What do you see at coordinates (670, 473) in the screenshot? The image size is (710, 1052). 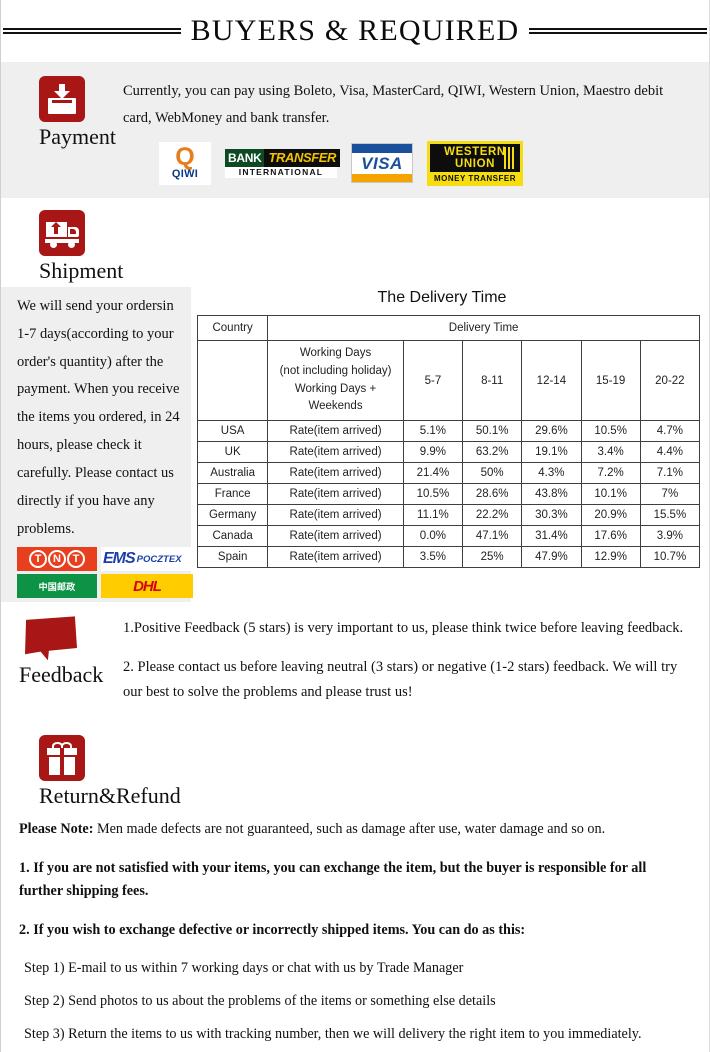 I see `row-value: 7.1%` at bounding box center [670, 473].